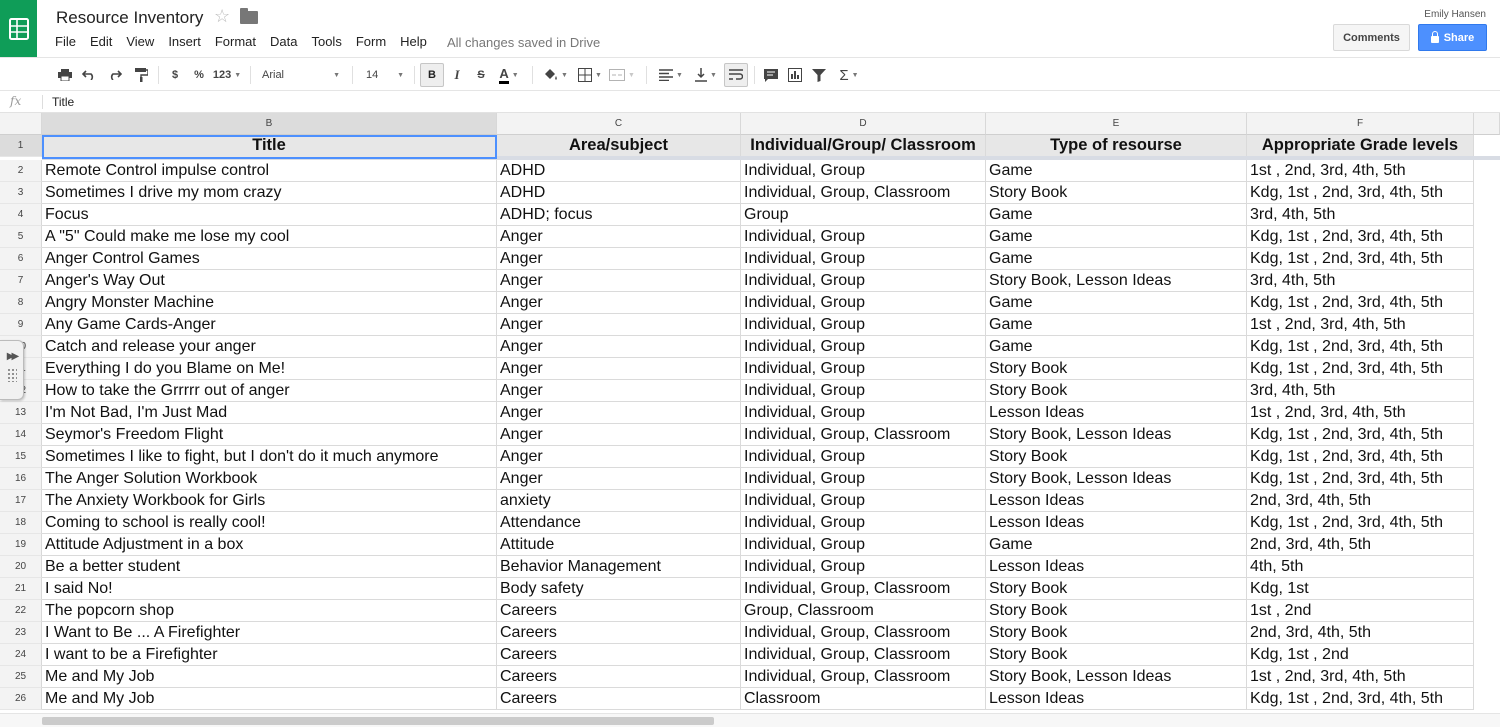  Describe the element at coordinates (21, 171) in the screenshot. I see `row-header: 2` at that location.